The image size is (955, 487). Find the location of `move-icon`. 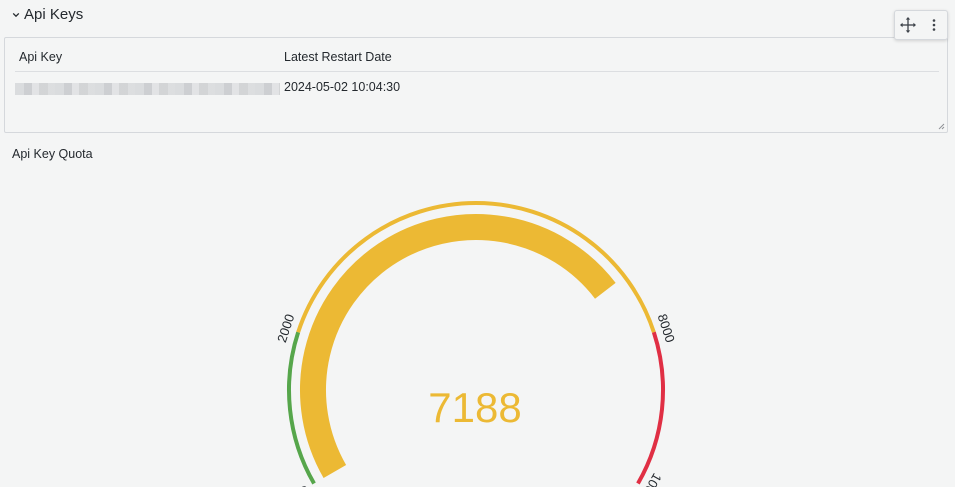

move-icon is located at coordinates (908, 25).